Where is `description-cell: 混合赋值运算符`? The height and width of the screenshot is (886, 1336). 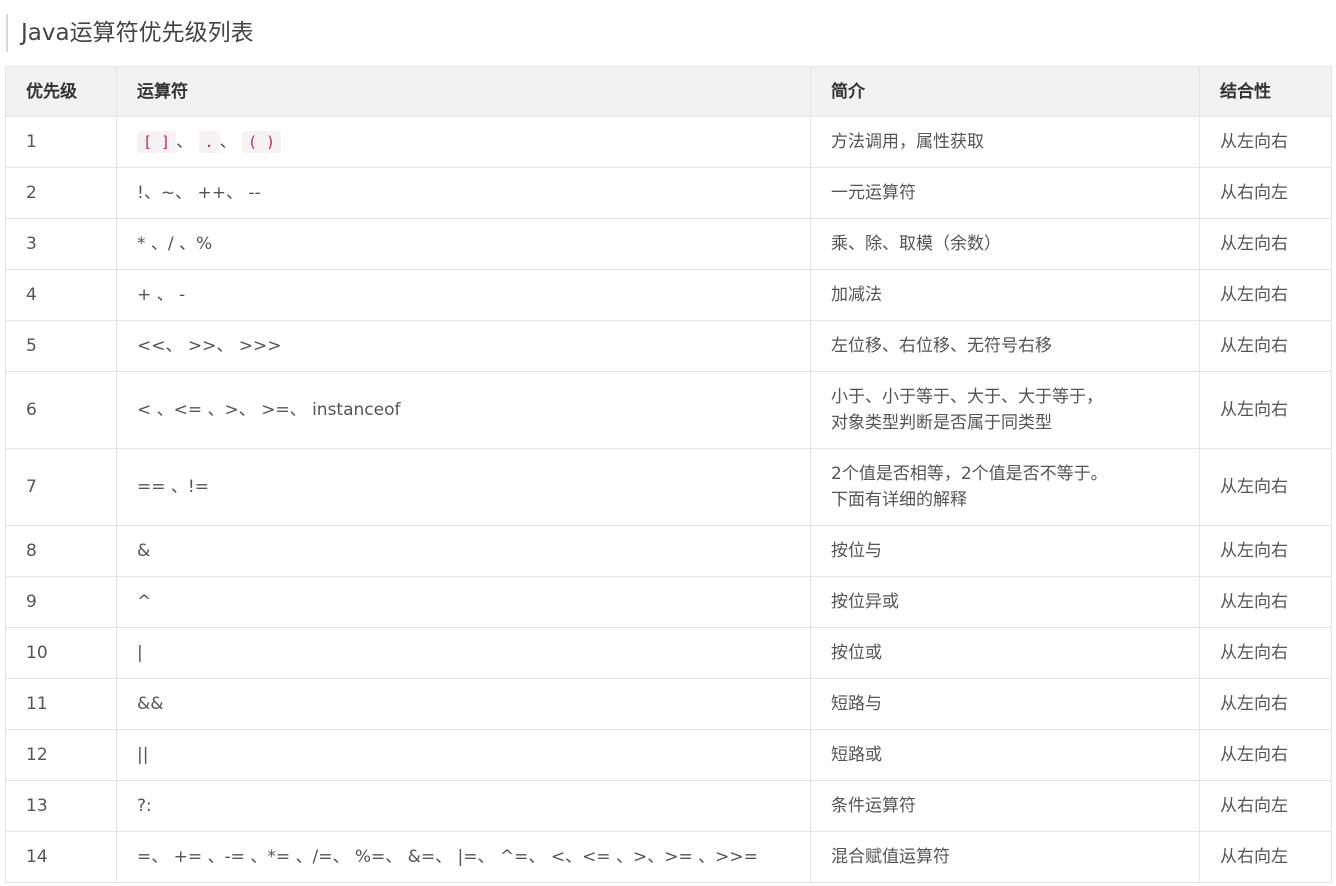 description-cell: 混合赋值运算符 is located at coordinates (1005, 857).